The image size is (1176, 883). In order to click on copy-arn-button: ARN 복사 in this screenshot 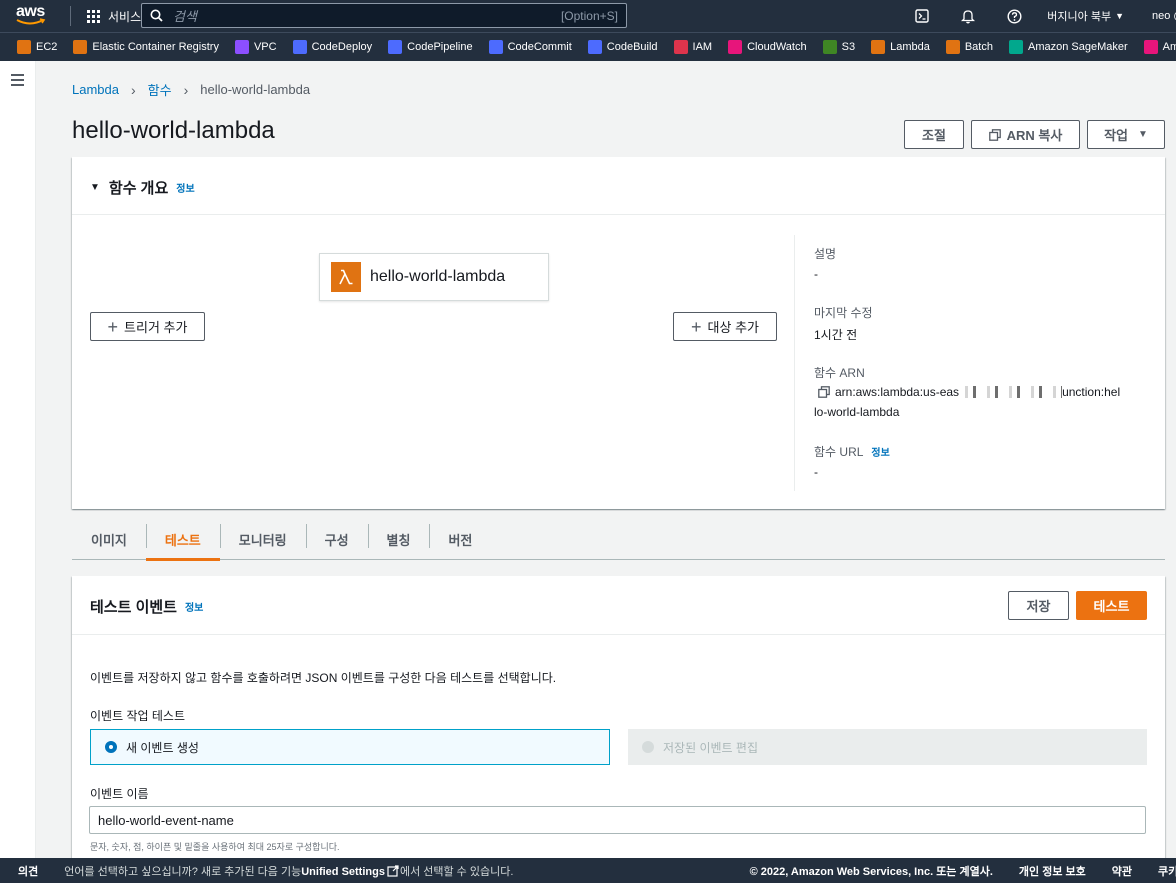, I will do `click(1025, 134)`.